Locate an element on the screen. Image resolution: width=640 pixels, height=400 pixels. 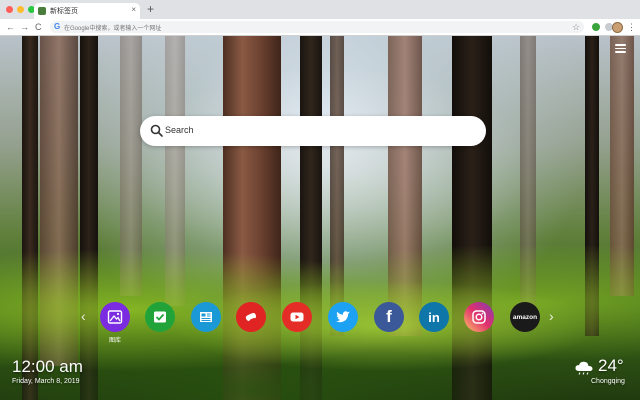
reload-button: C is located at coordinates (38, 27).